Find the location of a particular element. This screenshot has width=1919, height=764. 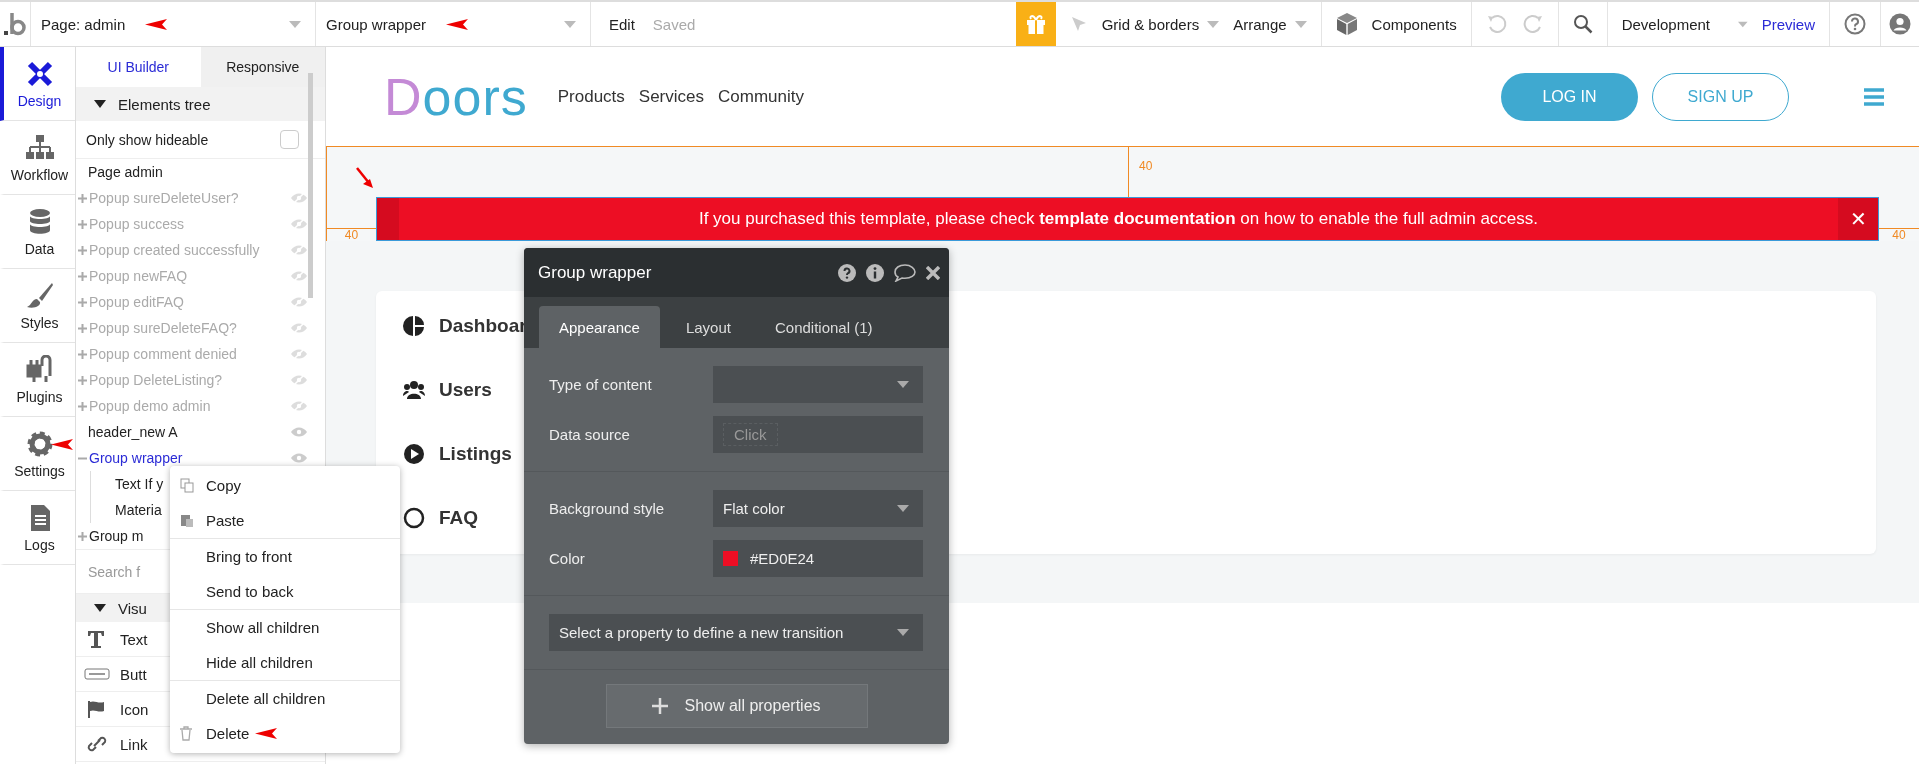

editor-title: Group wrapper is located at coordinates (595, 272).